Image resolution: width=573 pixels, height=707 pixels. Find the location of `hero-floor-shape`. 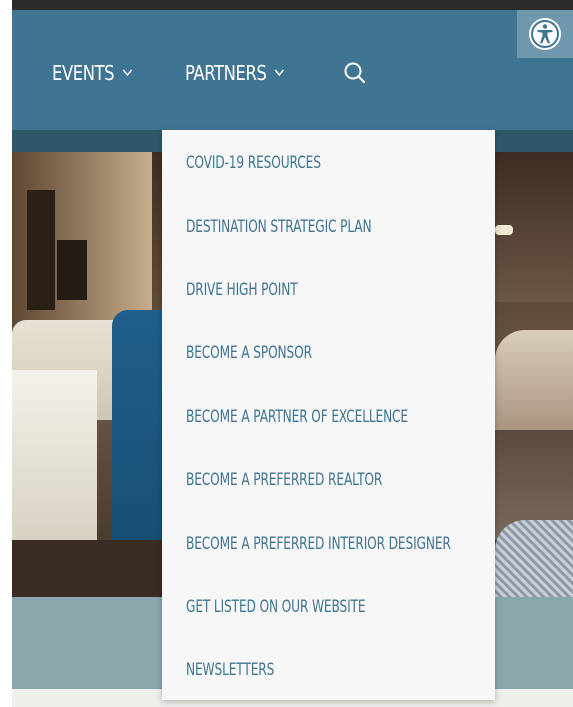

hero-floor-shape is located at coordinates (87, 568).